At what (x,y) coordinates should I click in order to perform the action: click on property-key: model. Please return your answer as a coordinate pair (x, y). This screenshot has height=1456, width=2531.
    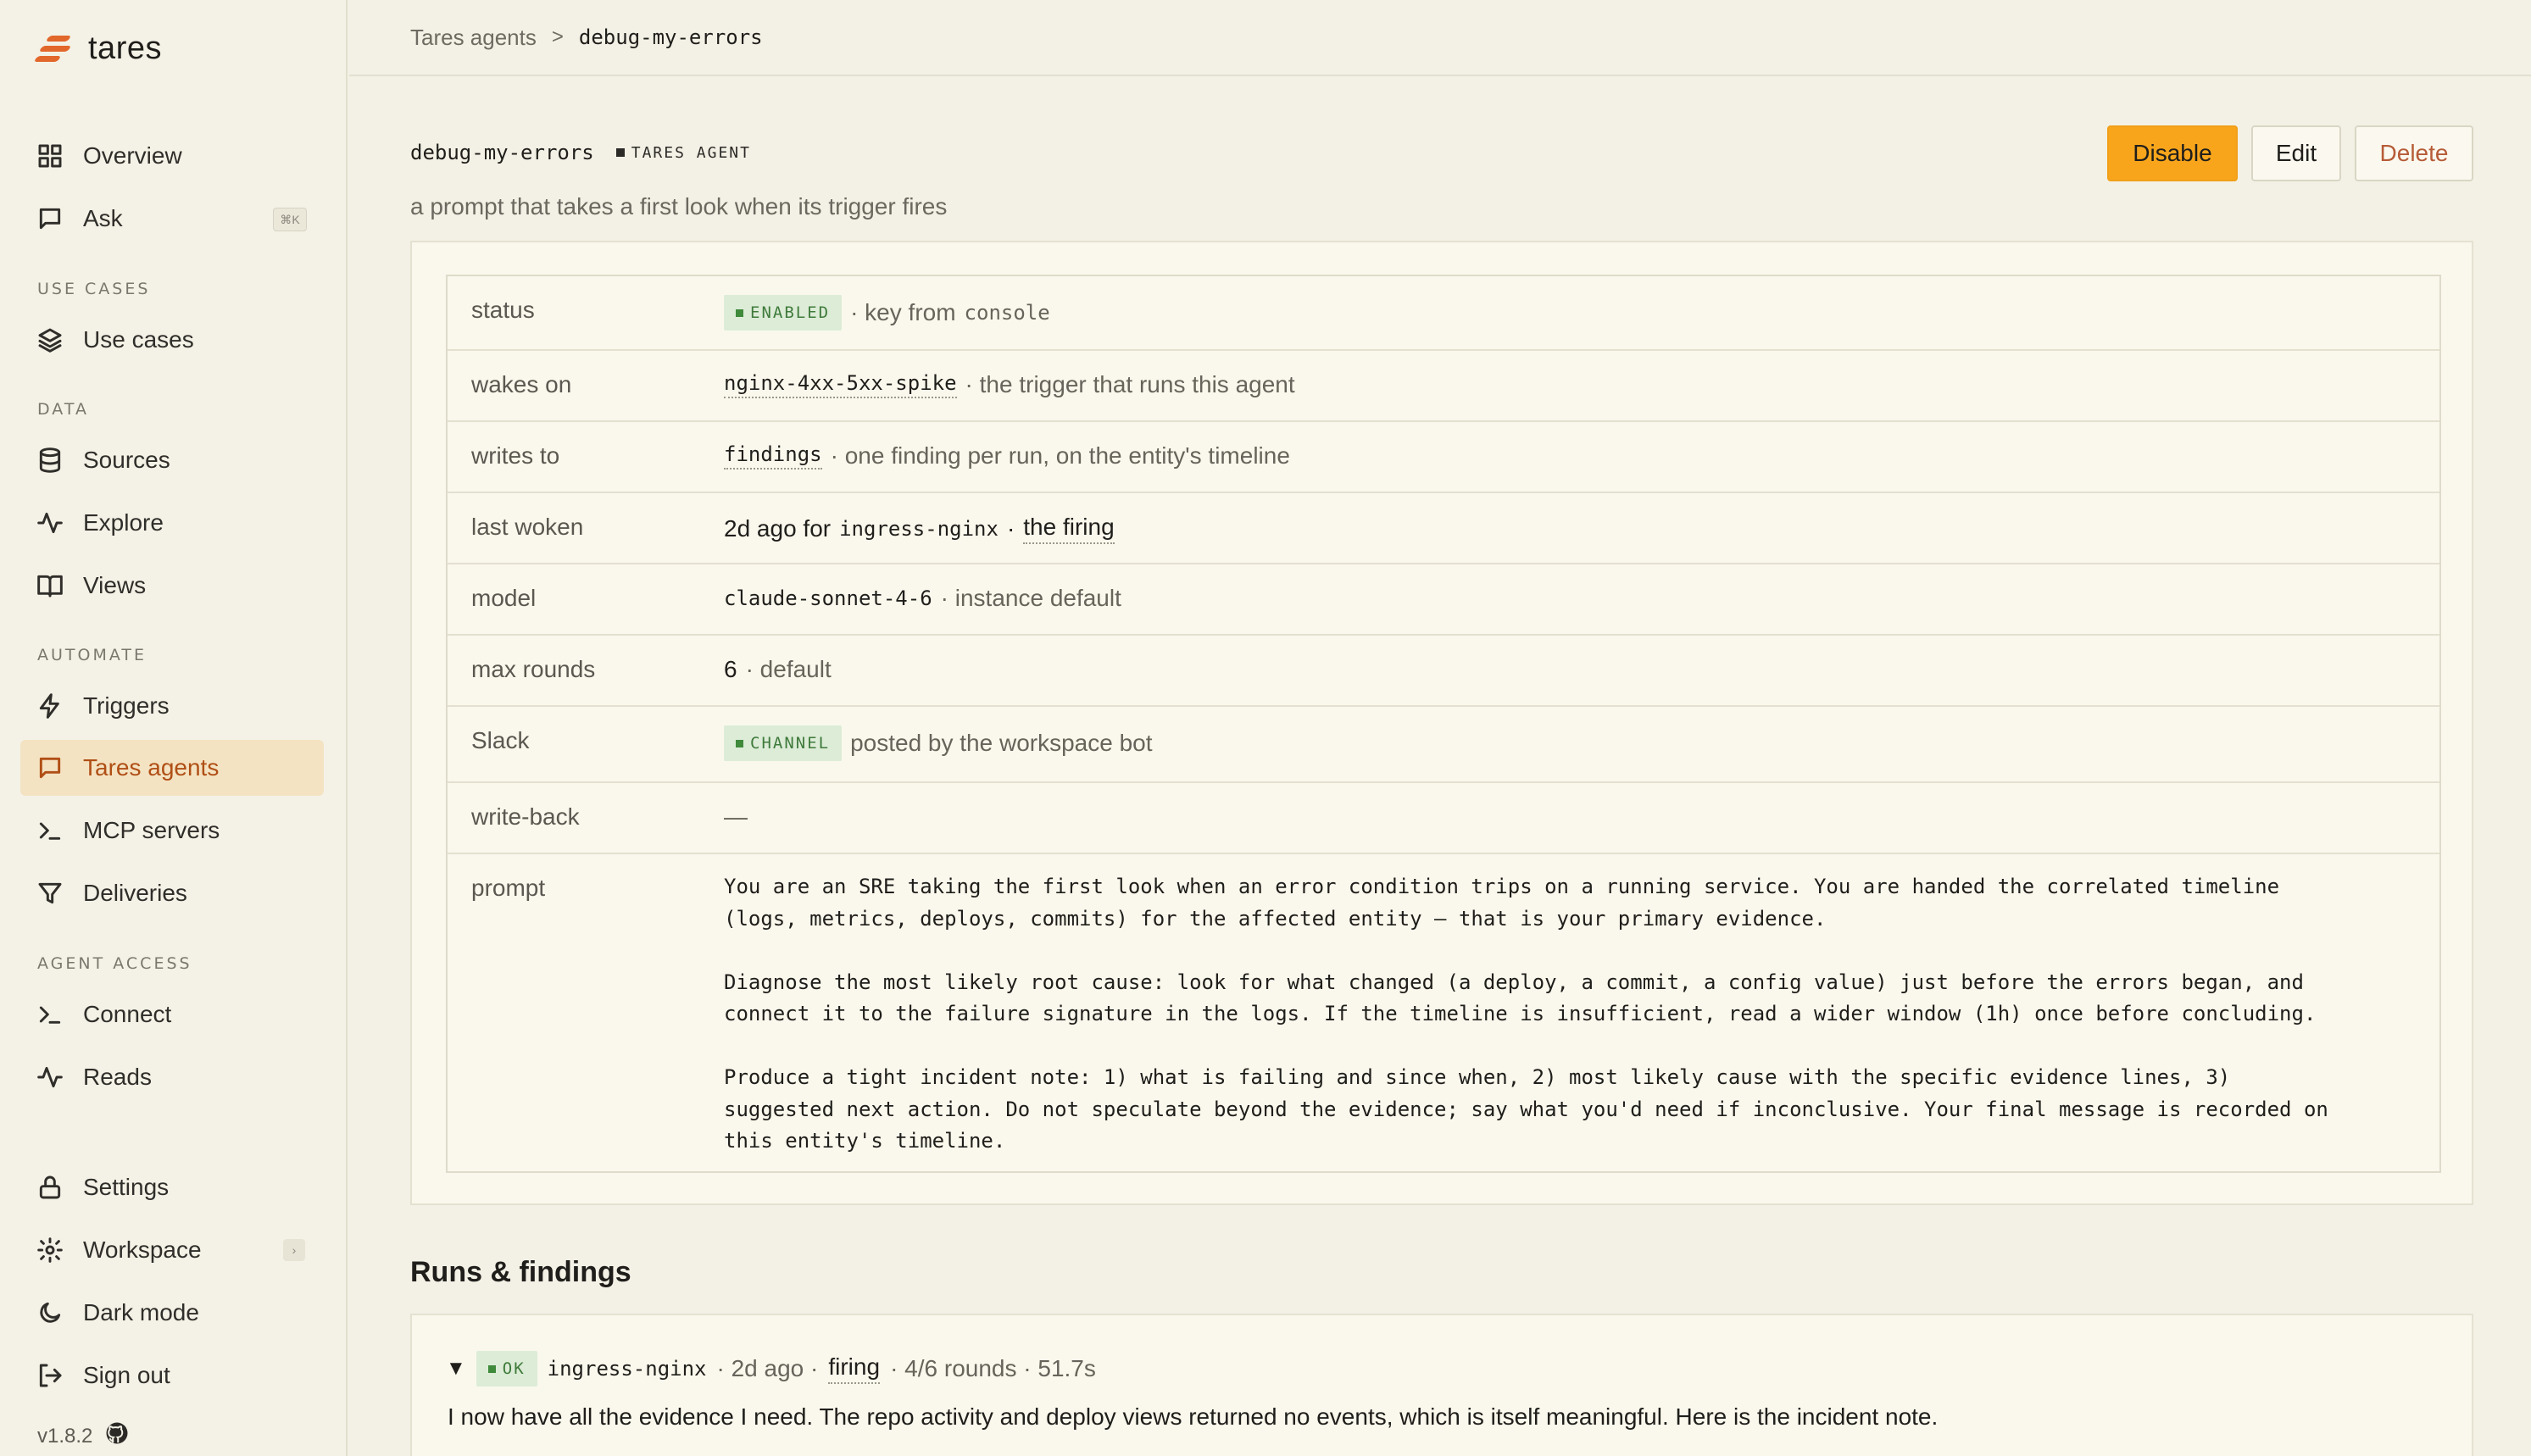
    Looking at the image, I should click on (504, 598).